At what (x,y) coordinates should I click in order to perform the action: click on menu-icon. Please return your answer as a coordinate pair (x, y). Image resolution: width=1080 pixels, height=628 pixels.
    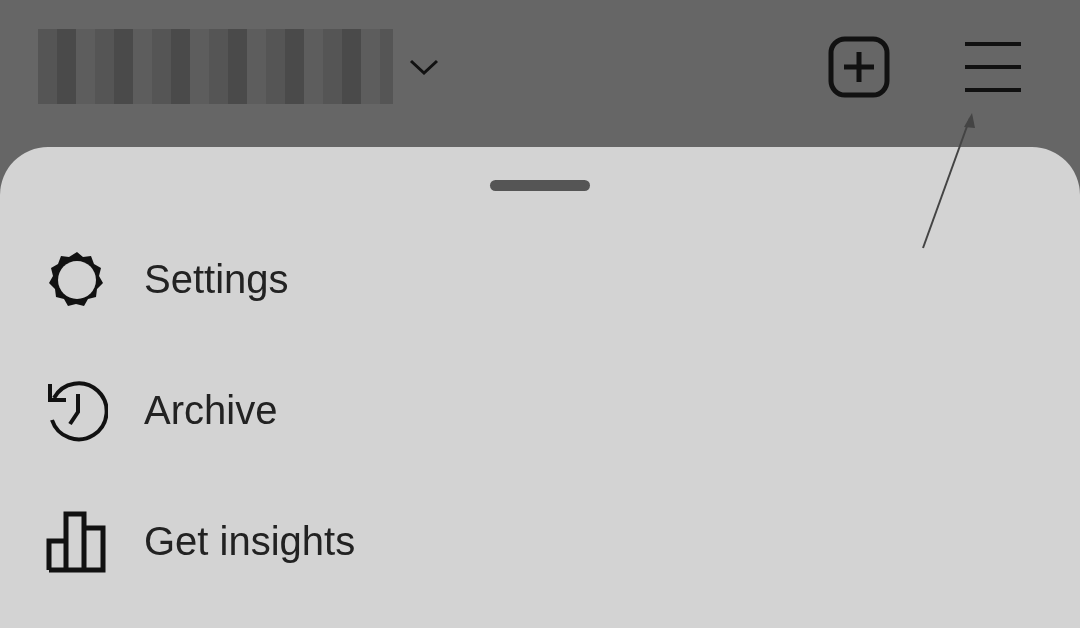
    Looking at the image, I should click on (993, 66).